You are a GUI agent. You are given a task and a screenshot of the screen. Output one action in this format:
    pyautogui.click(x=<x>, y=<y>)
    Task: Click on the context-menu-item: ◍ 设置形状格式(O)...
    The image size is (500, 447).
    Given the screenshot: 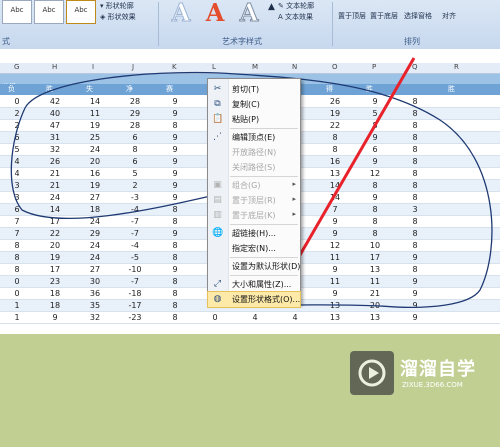 What is the action you would take?
    pyautogui.click(x=254, y=299)
    